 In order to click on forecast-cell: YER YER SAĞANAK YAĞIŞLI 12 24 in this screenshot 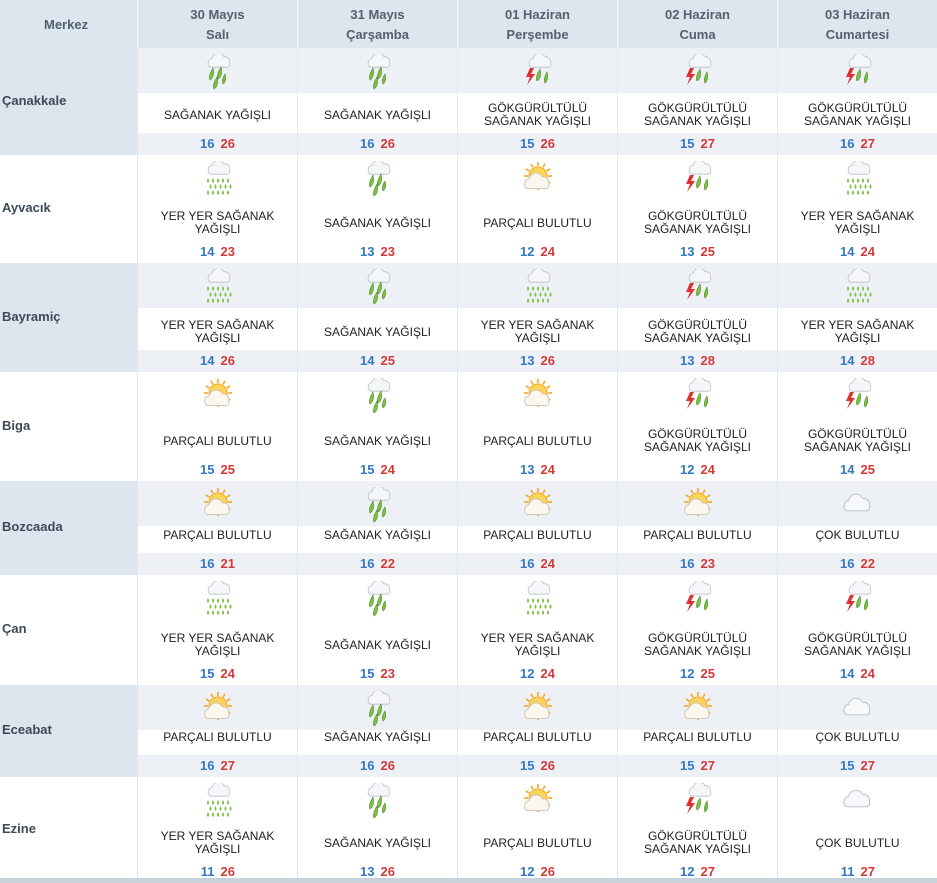, I will do `click(538, 630)`.